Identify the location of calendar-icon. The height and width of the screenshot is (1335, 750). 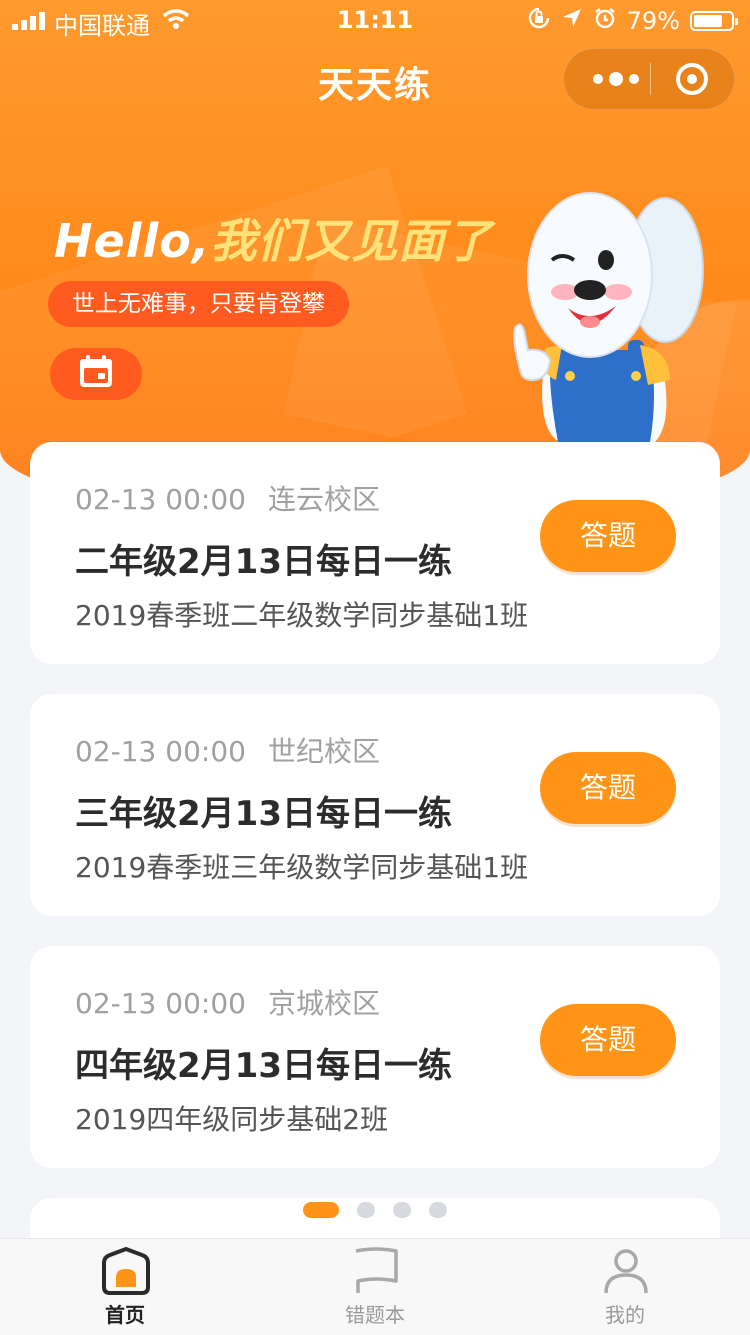
(96, 374).